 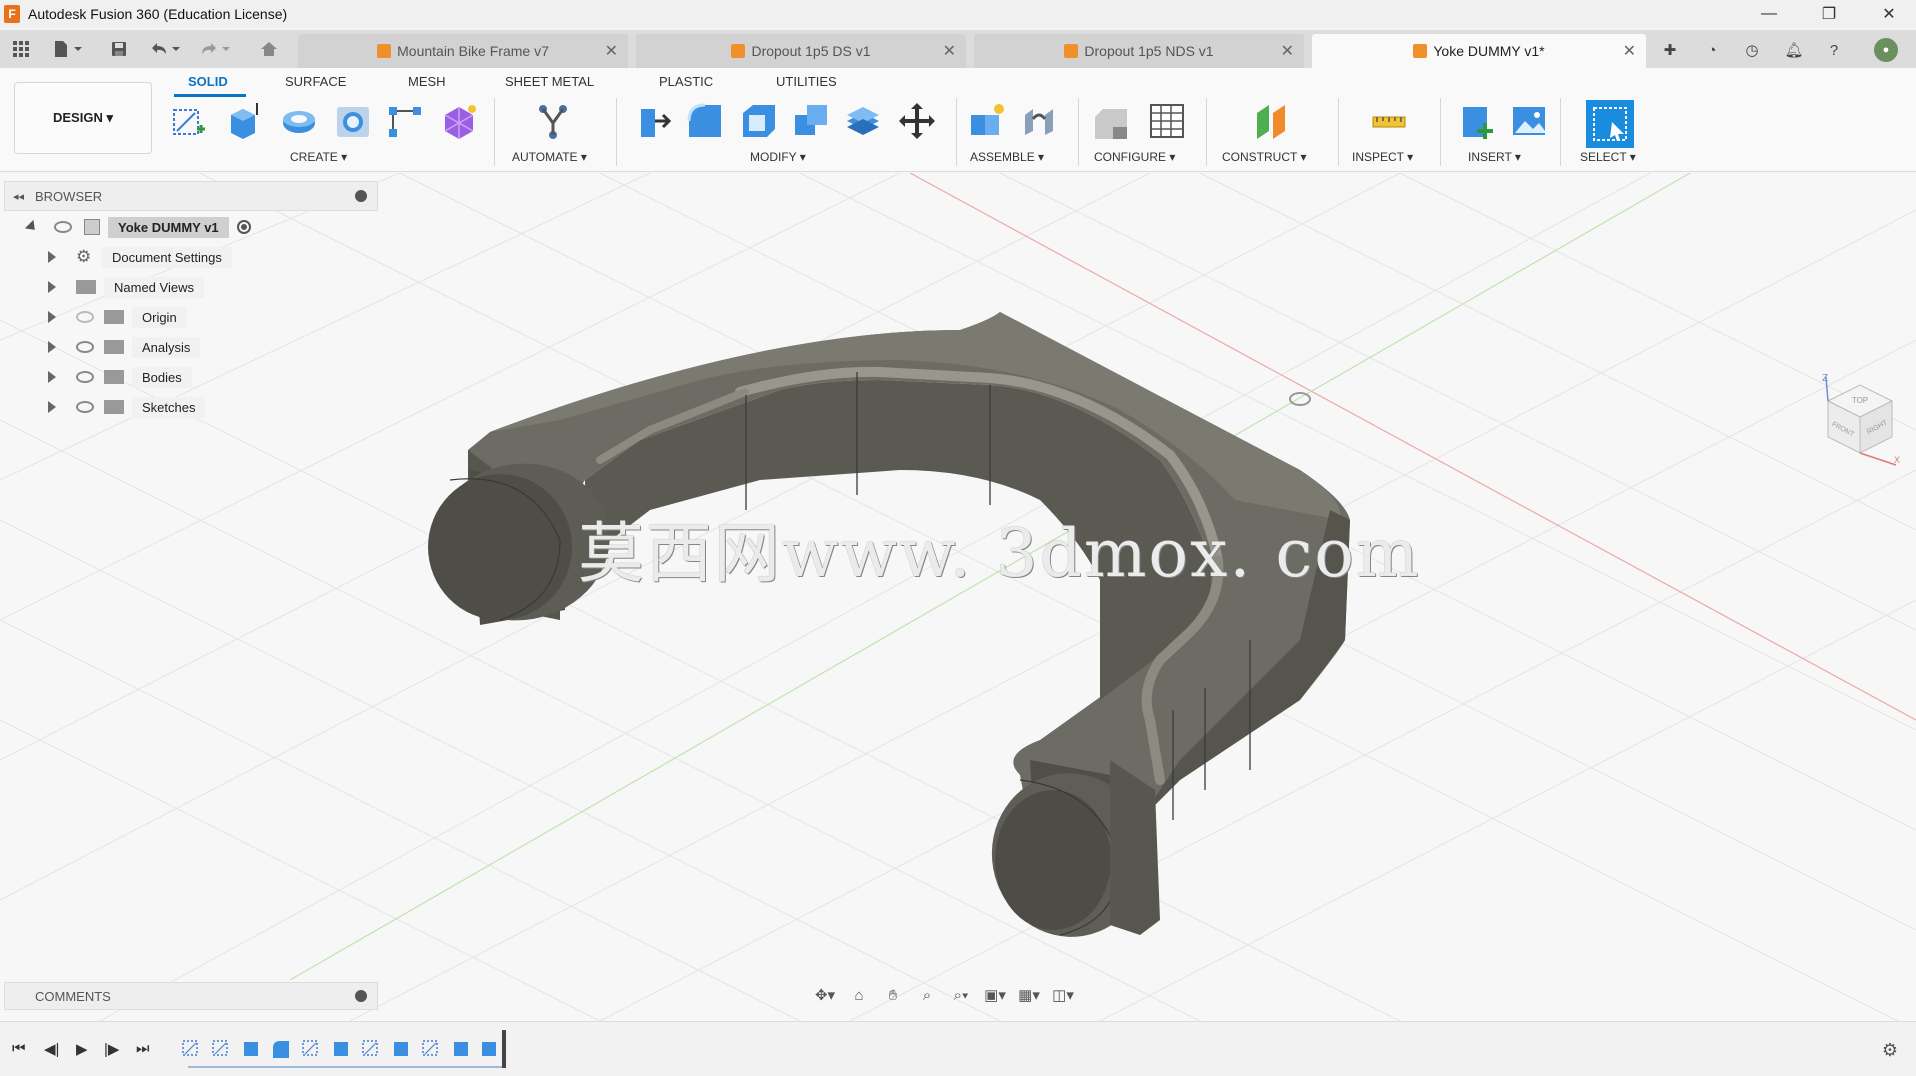 What do you see at coordinates (1029, 995) in the screenshot?
I see `grid-settings-icon: ▦▾` at bounding box center [1029, 995].